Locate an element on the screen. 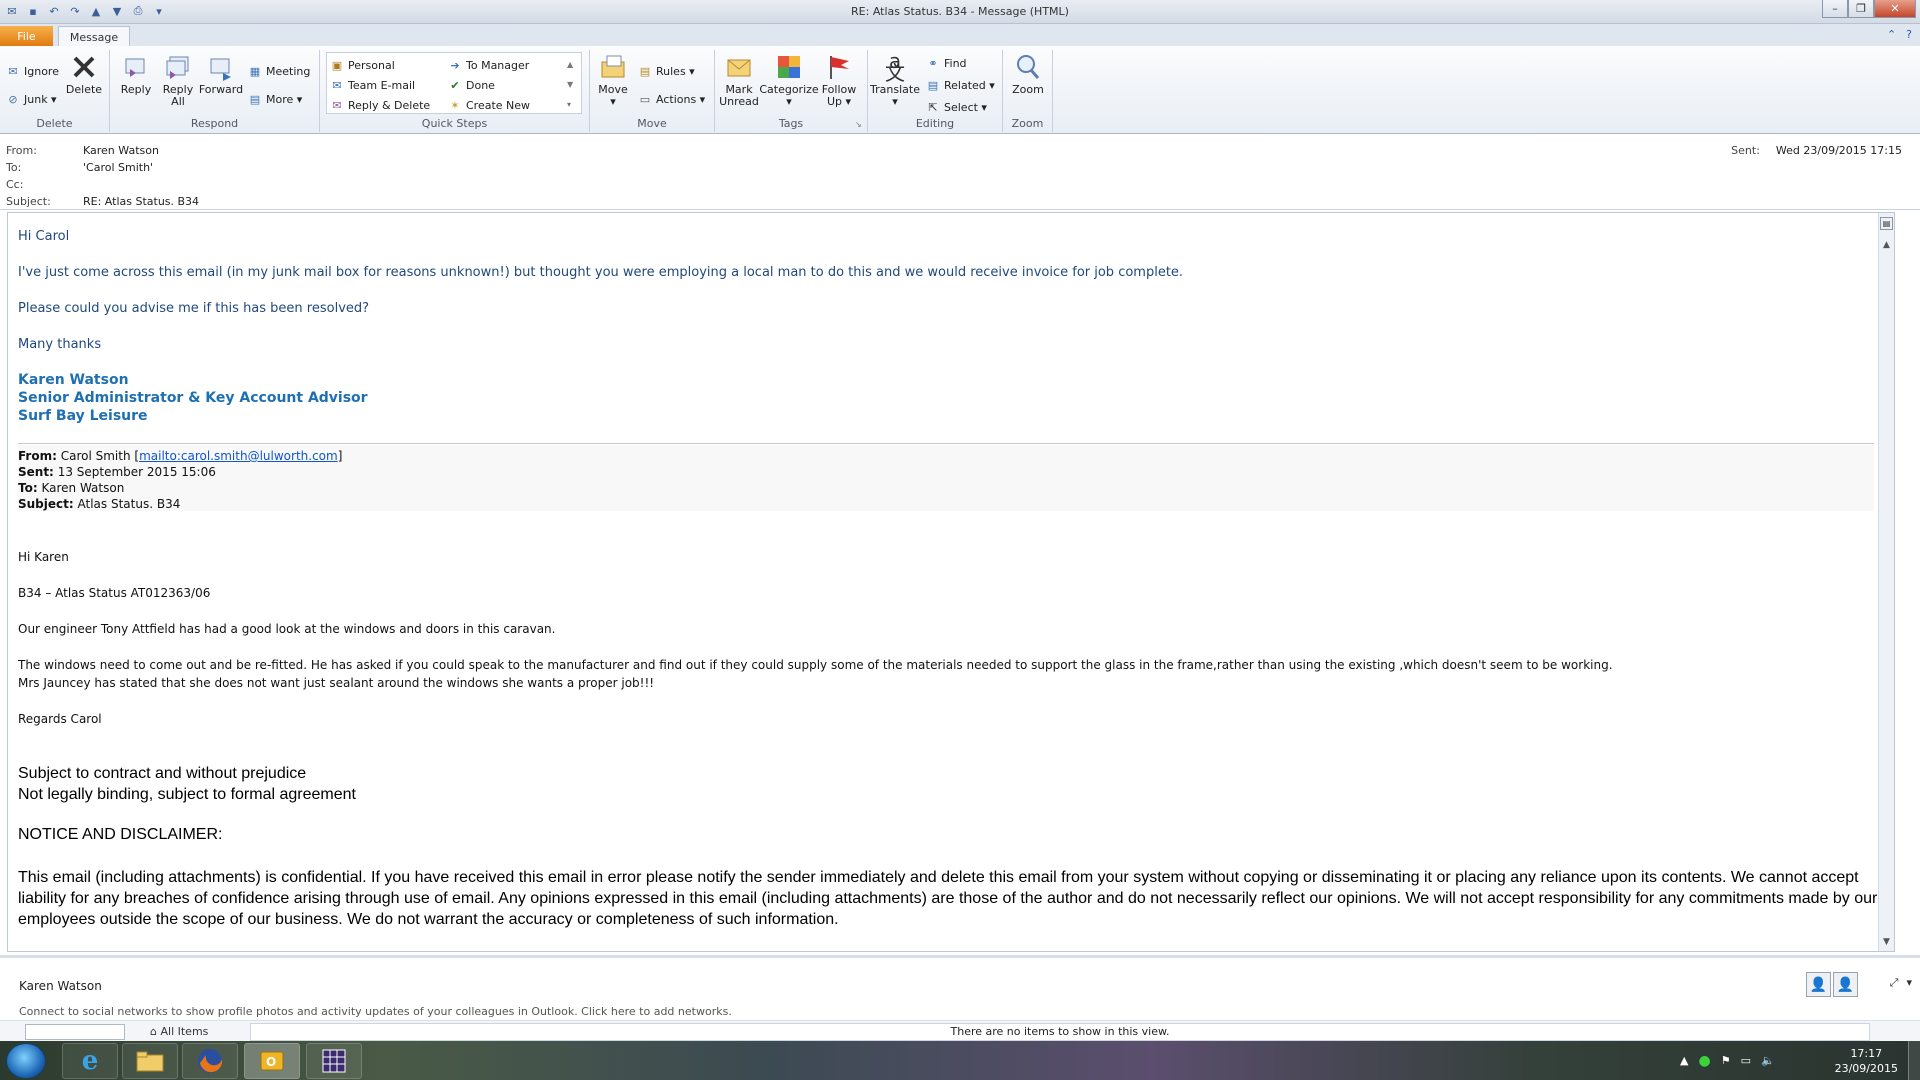  mark-unread-button: Mark Unread is located at coordinates (739, 80).